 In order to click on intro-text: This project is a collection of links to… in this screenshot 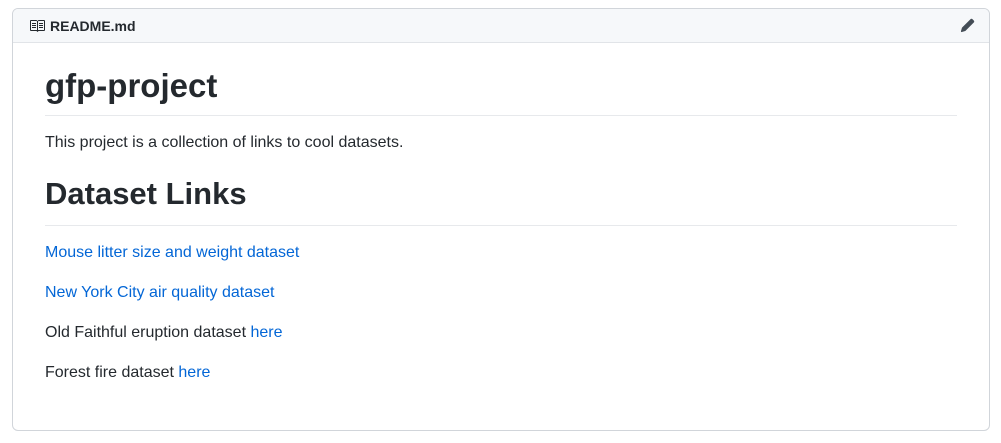, I will do `click(224, 143)`.